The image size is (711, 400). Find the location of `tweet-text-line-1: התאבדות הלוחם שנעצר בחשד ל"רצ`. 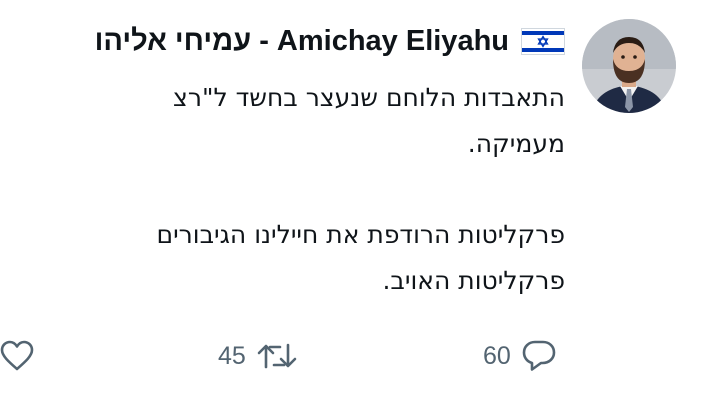

tweet-text-line-1: התאבדות הלוחם שנעצר בחשד ל"רצ is located at coordinates (369, 97).